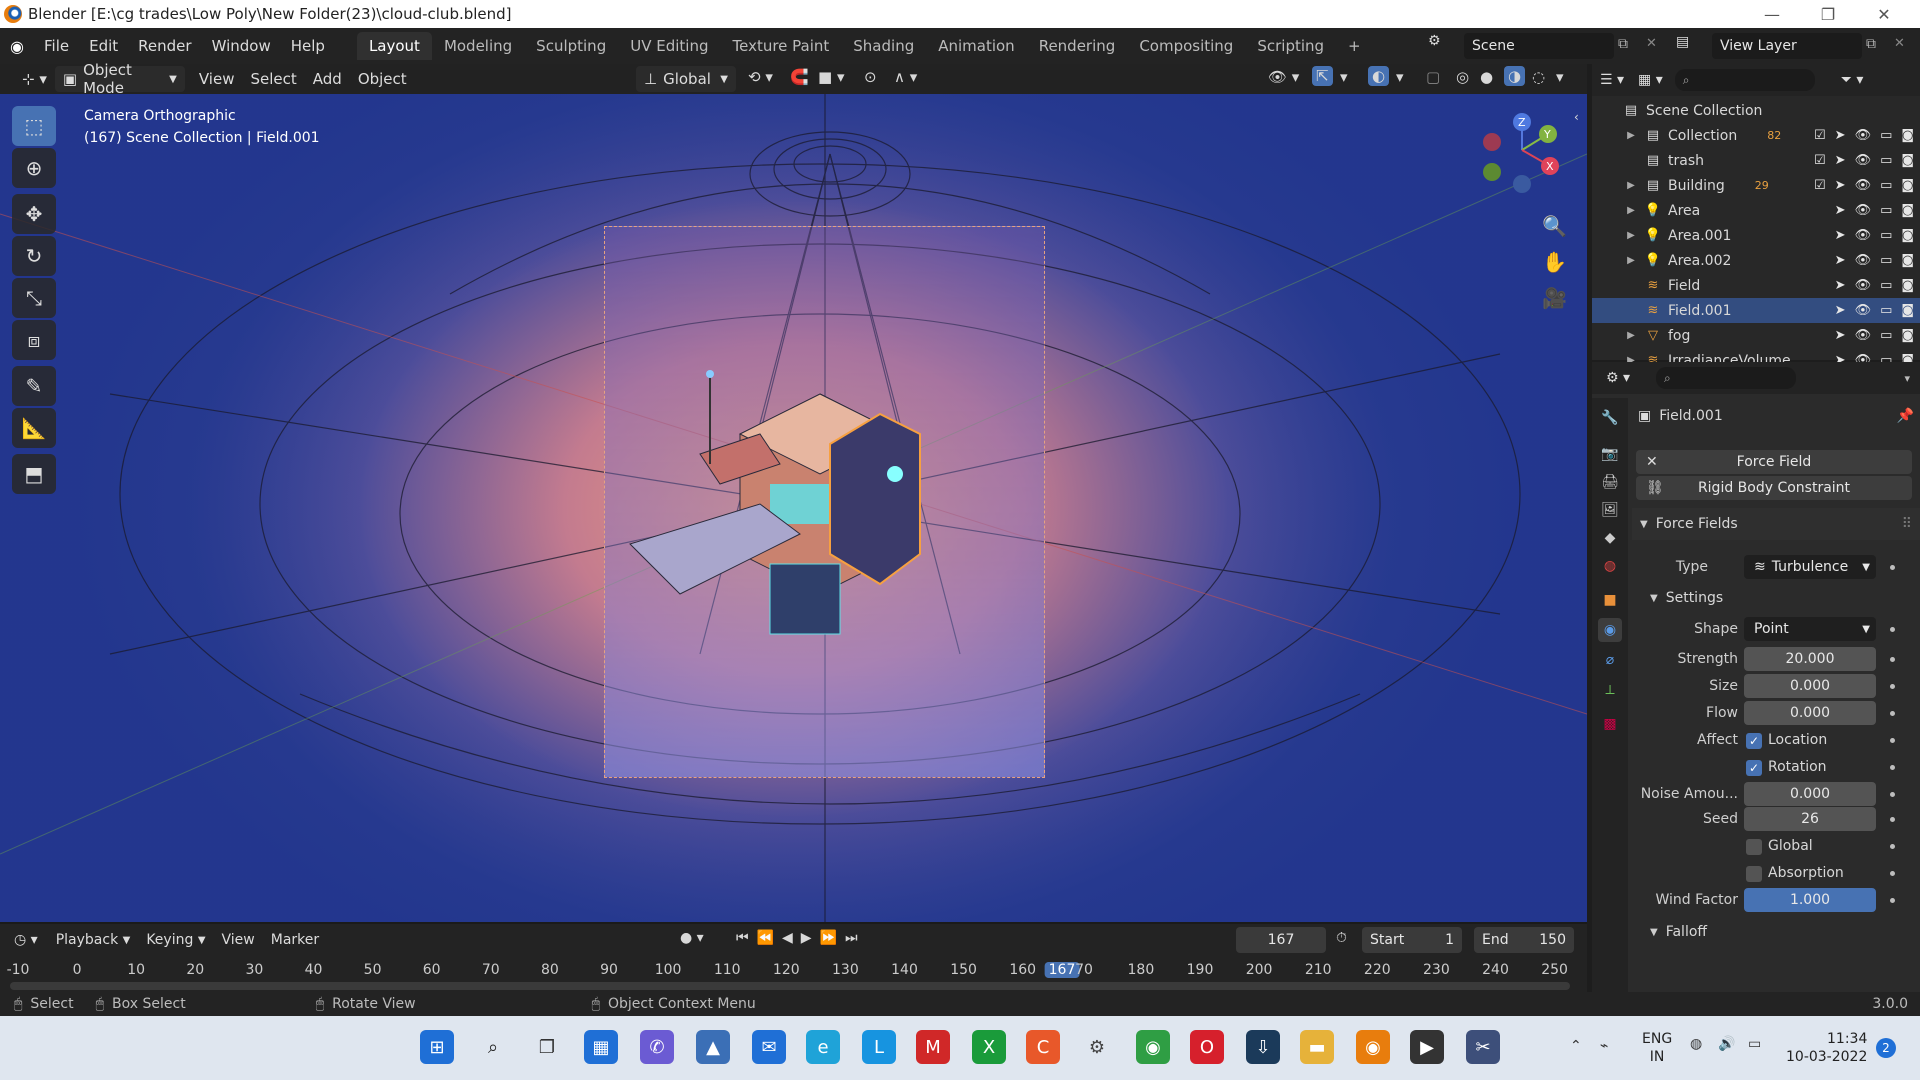 The height and width of the screenshot is (1080, 1920). I want to click on display-mode-icon: ▦ ▾, so click(1650, 80).